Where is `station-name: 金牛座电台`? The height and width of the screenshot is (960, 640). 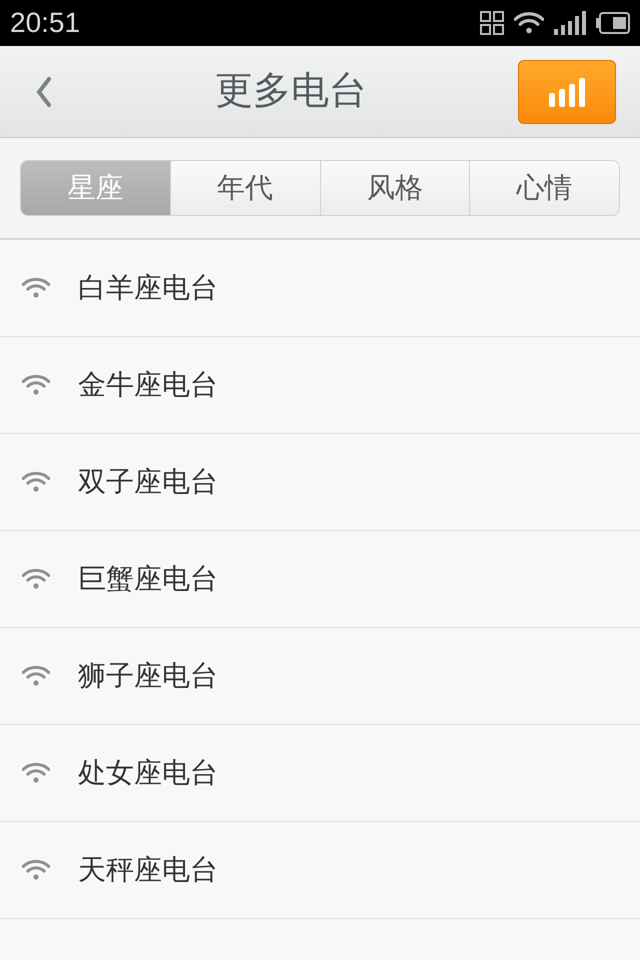 station-name: 金牛座电台 is located at coordinates (148, 385).